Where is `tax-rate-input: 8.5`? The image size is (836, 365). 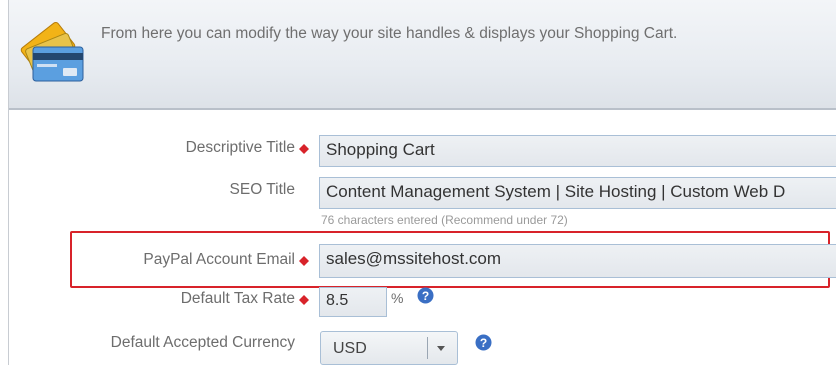 tax-rate-input: 8.5 is located at coordinates (353, 302).